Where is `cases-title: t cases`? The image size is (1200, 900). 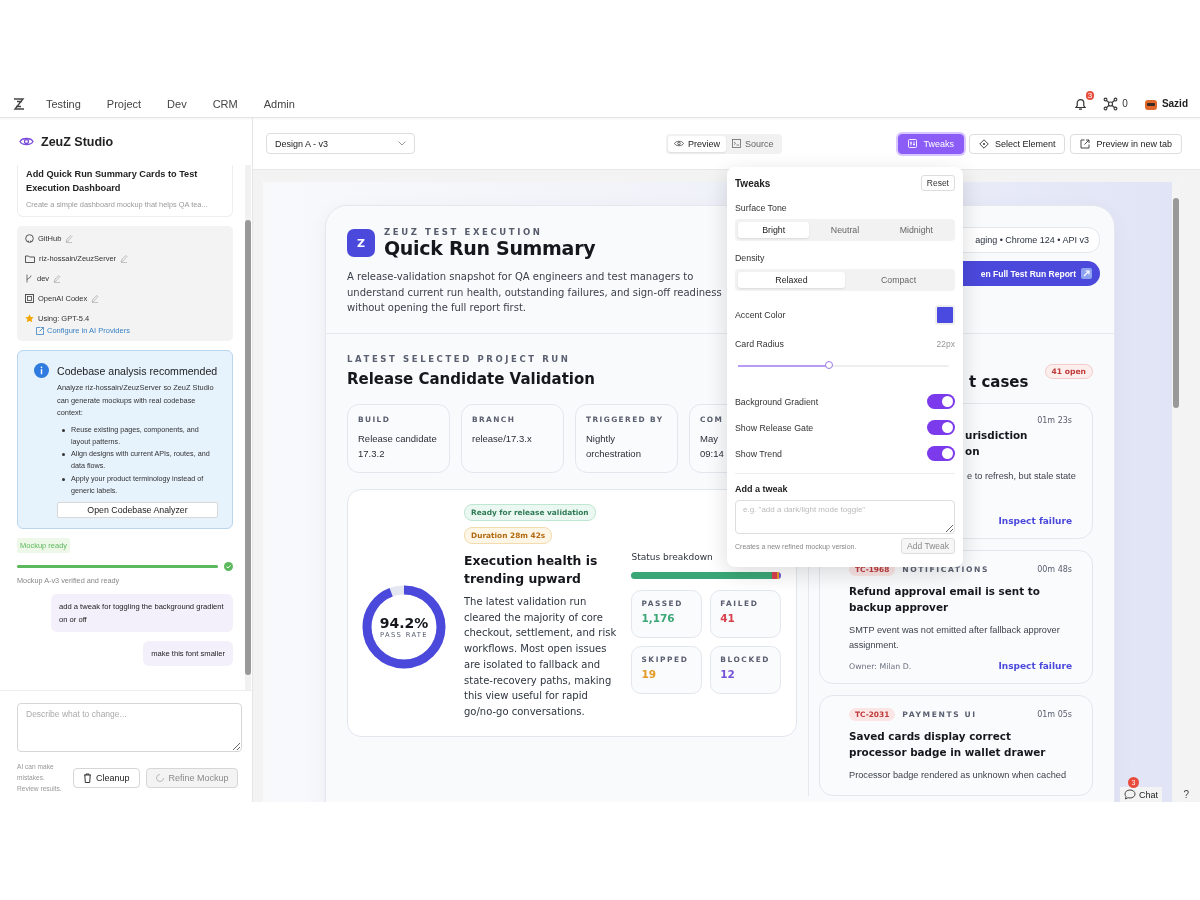 cases-title: t cases is located at coordinates (999, 382).